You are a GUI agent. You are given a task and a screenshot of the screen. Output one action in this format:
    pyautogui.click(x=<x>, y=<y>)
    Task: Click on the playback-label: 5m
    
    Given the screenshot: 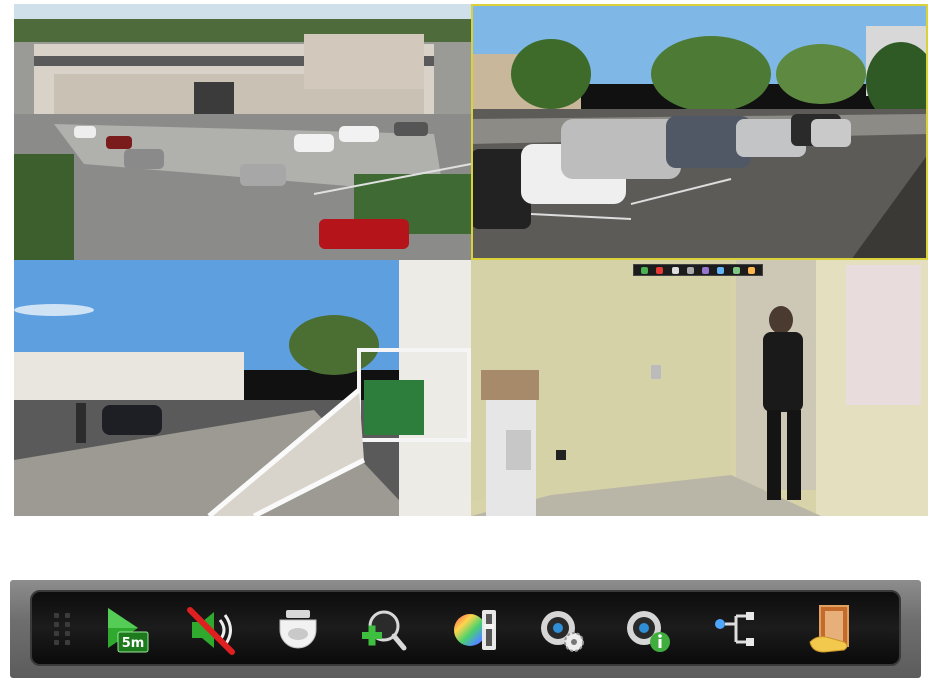 What is the action you would take?
    pyautogui.click(x=133, y=643)
    